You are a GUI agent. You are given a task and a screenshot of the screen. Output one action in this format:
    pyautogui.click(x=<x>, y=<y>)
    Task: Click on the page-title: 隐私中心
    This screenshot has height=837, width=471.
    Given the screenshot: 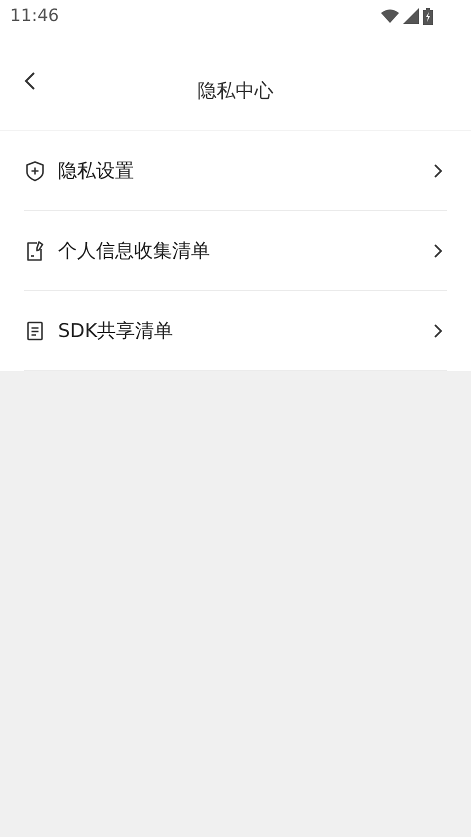 What is the action you would take?
    pyautogui.click(x=236, y=91)
    